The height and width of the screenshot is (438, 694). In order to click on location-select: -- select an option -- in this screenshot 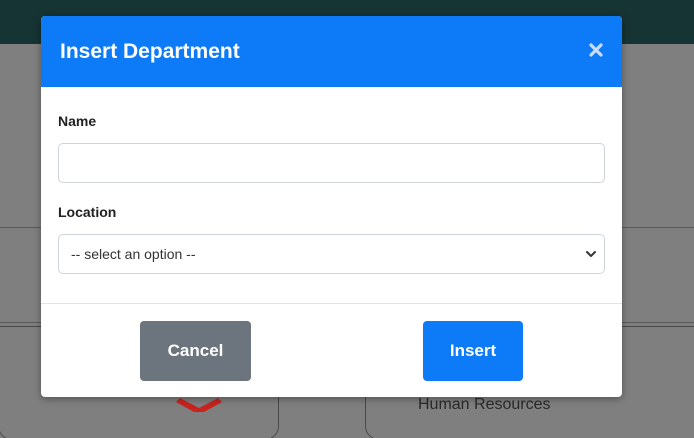, I will do `click(331, 254)`.